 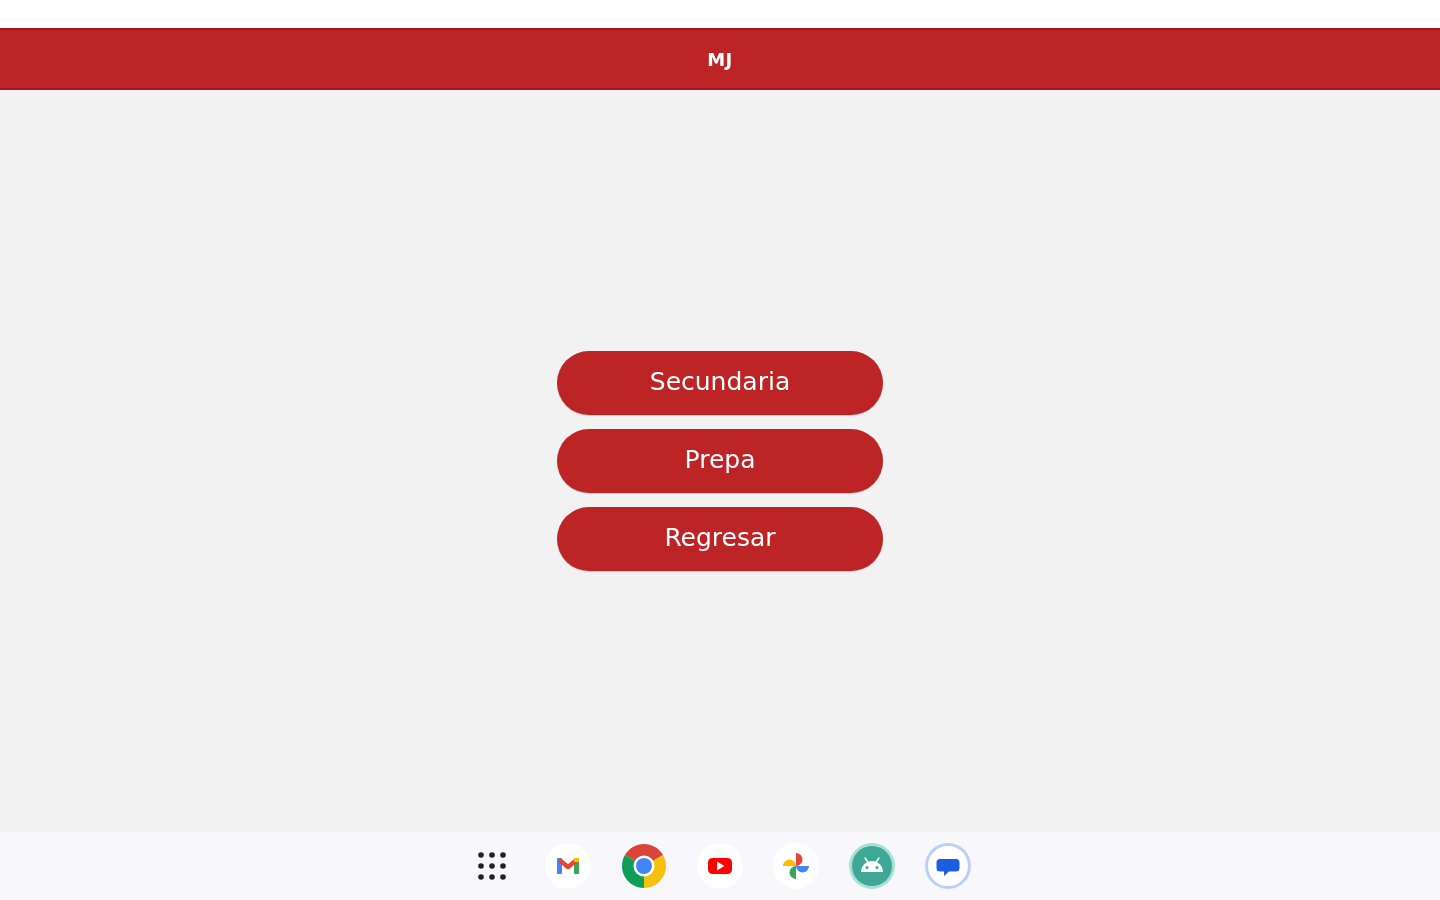 What do you see at coordinates (568, 866) in the screenshot?
I see `mail-icon` at bounding box center [568, 866].